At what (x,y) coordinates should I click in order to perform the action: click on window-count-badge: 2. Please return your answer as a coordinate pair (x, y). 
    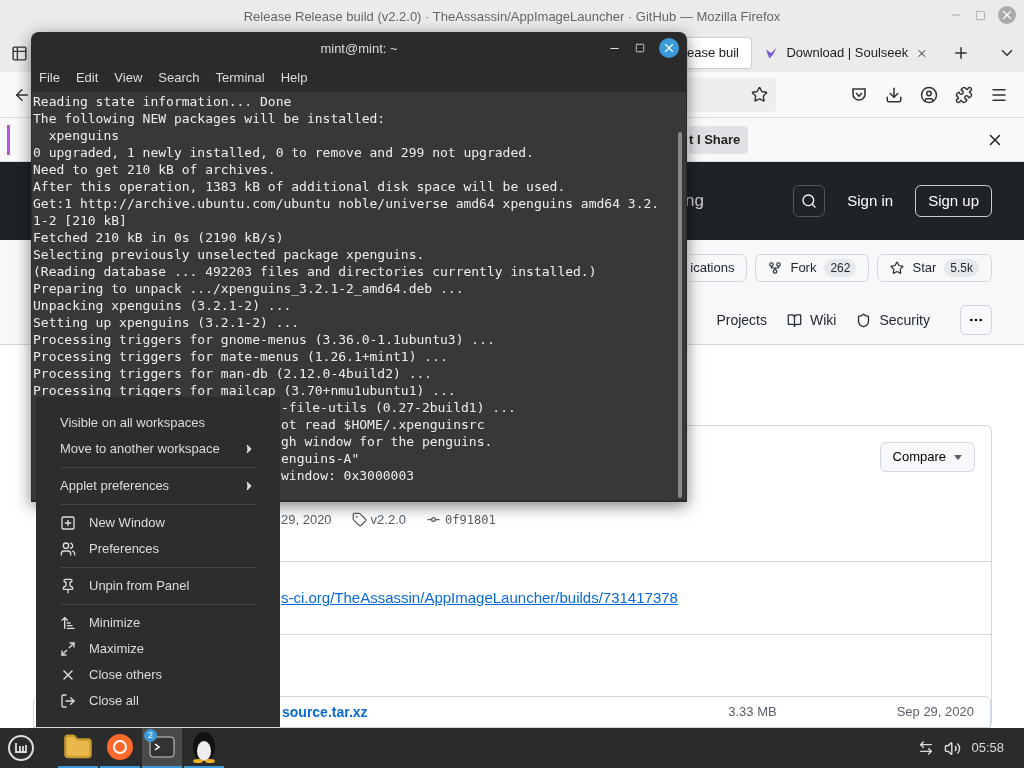
    Looking at the image, I should click on (150, 735).